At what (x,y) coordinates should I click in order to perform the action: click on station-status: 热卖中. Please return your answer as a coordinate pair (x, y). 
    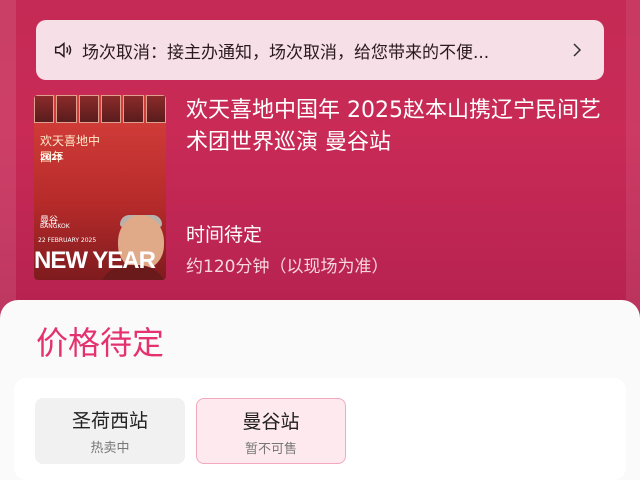
    Looking at the image, I should click on (110, 448).